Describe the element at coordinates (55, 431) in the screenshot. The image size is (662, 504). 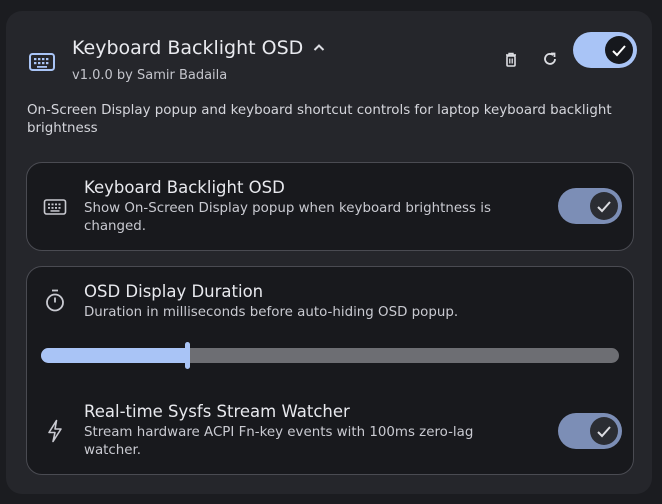
I see `bolt-icon` at that location.